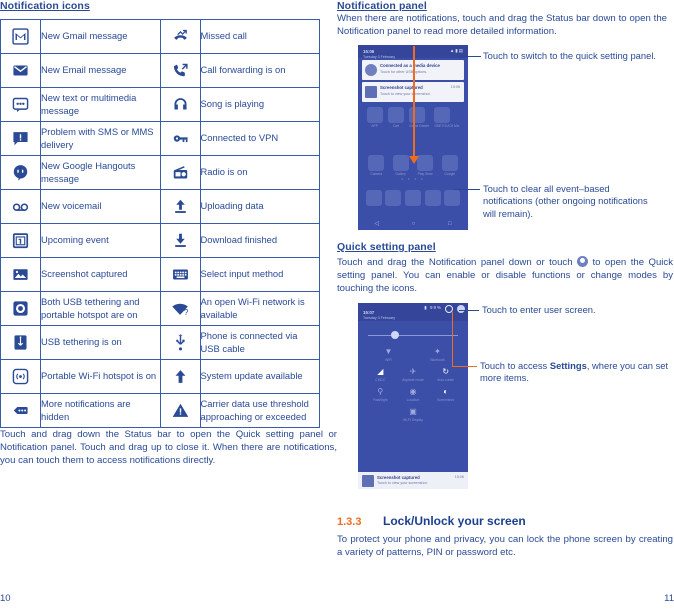 Image resolution: width=674 pixels, height=614 pixels. Describe the element at coordinates (414, 224) in the screenshot. I see `home-icon: ○` at that location.